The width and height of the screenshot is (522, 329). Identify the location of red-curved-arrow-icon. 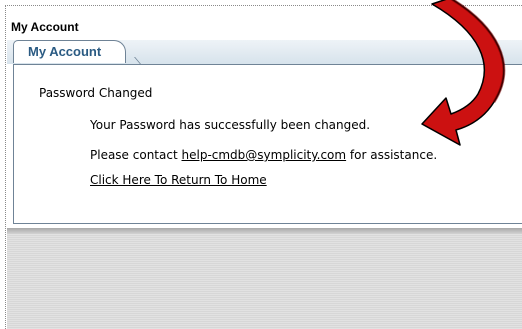
(463, 73).